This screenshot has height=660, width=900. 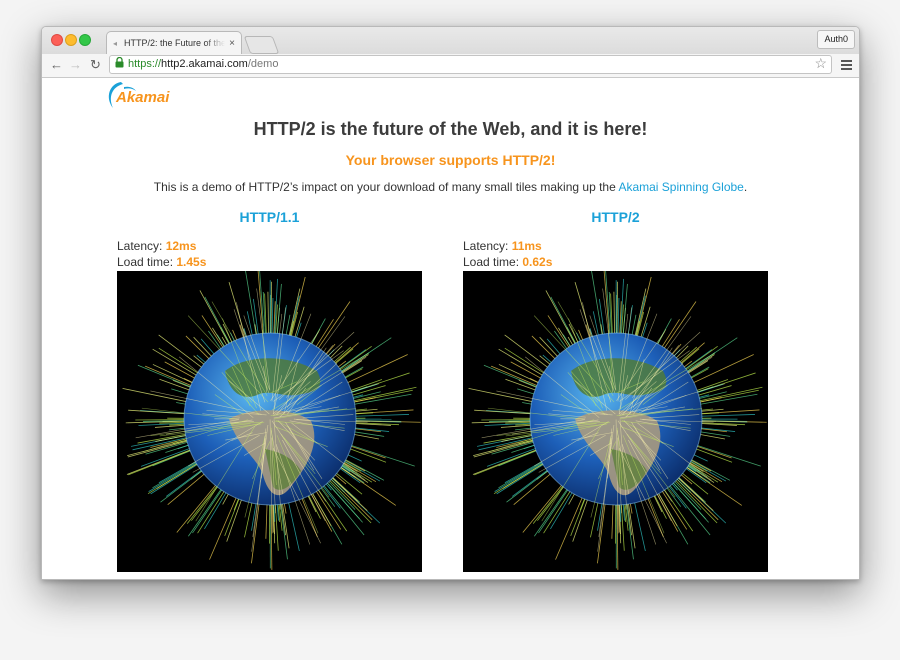 I want to click on forward-arrow-icon: →, so click(x=75, y=65).